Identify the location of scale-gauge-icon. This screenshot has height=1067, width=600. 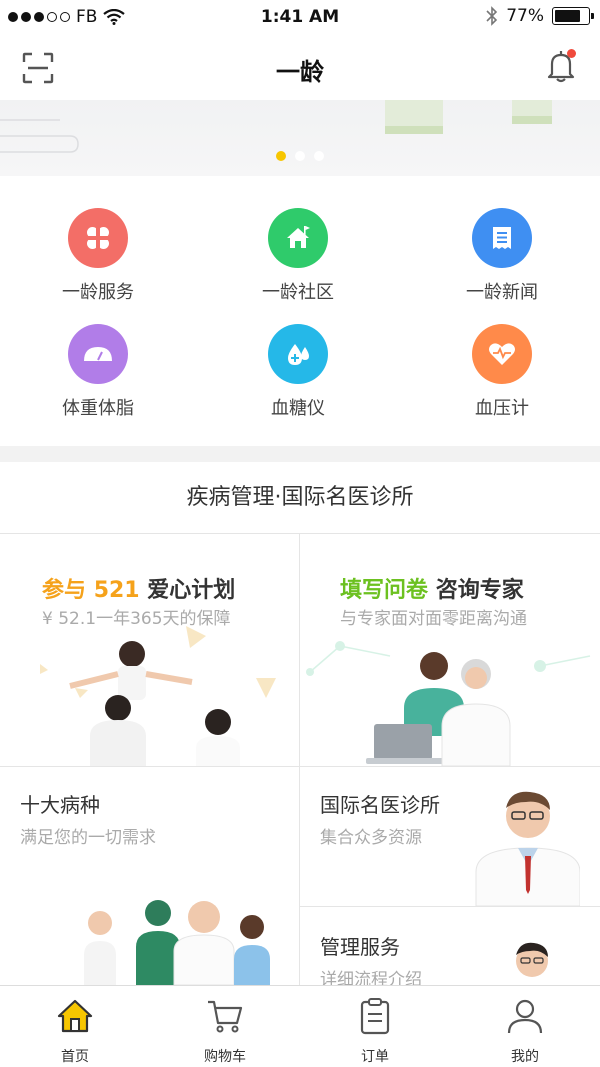
(98, 354).